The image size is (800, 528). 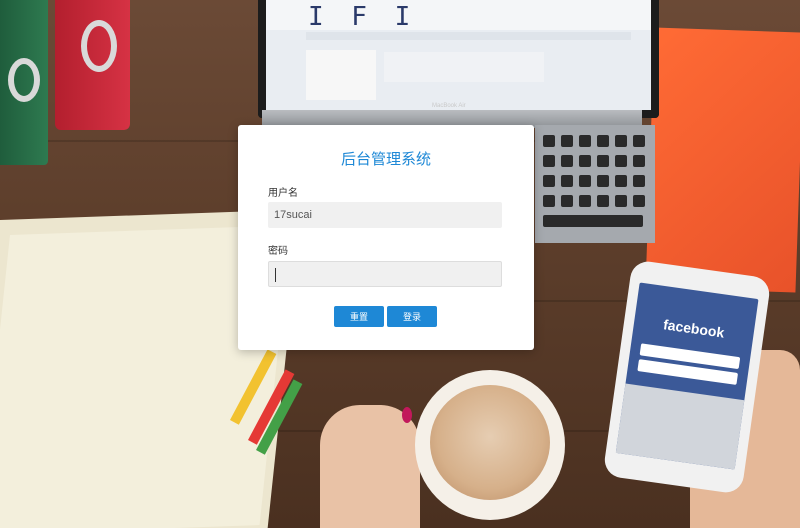 What do you see at coordinates (283, 193) in the screenshot?
I see `username-label: 用户名` at bounding box center [283, 193].